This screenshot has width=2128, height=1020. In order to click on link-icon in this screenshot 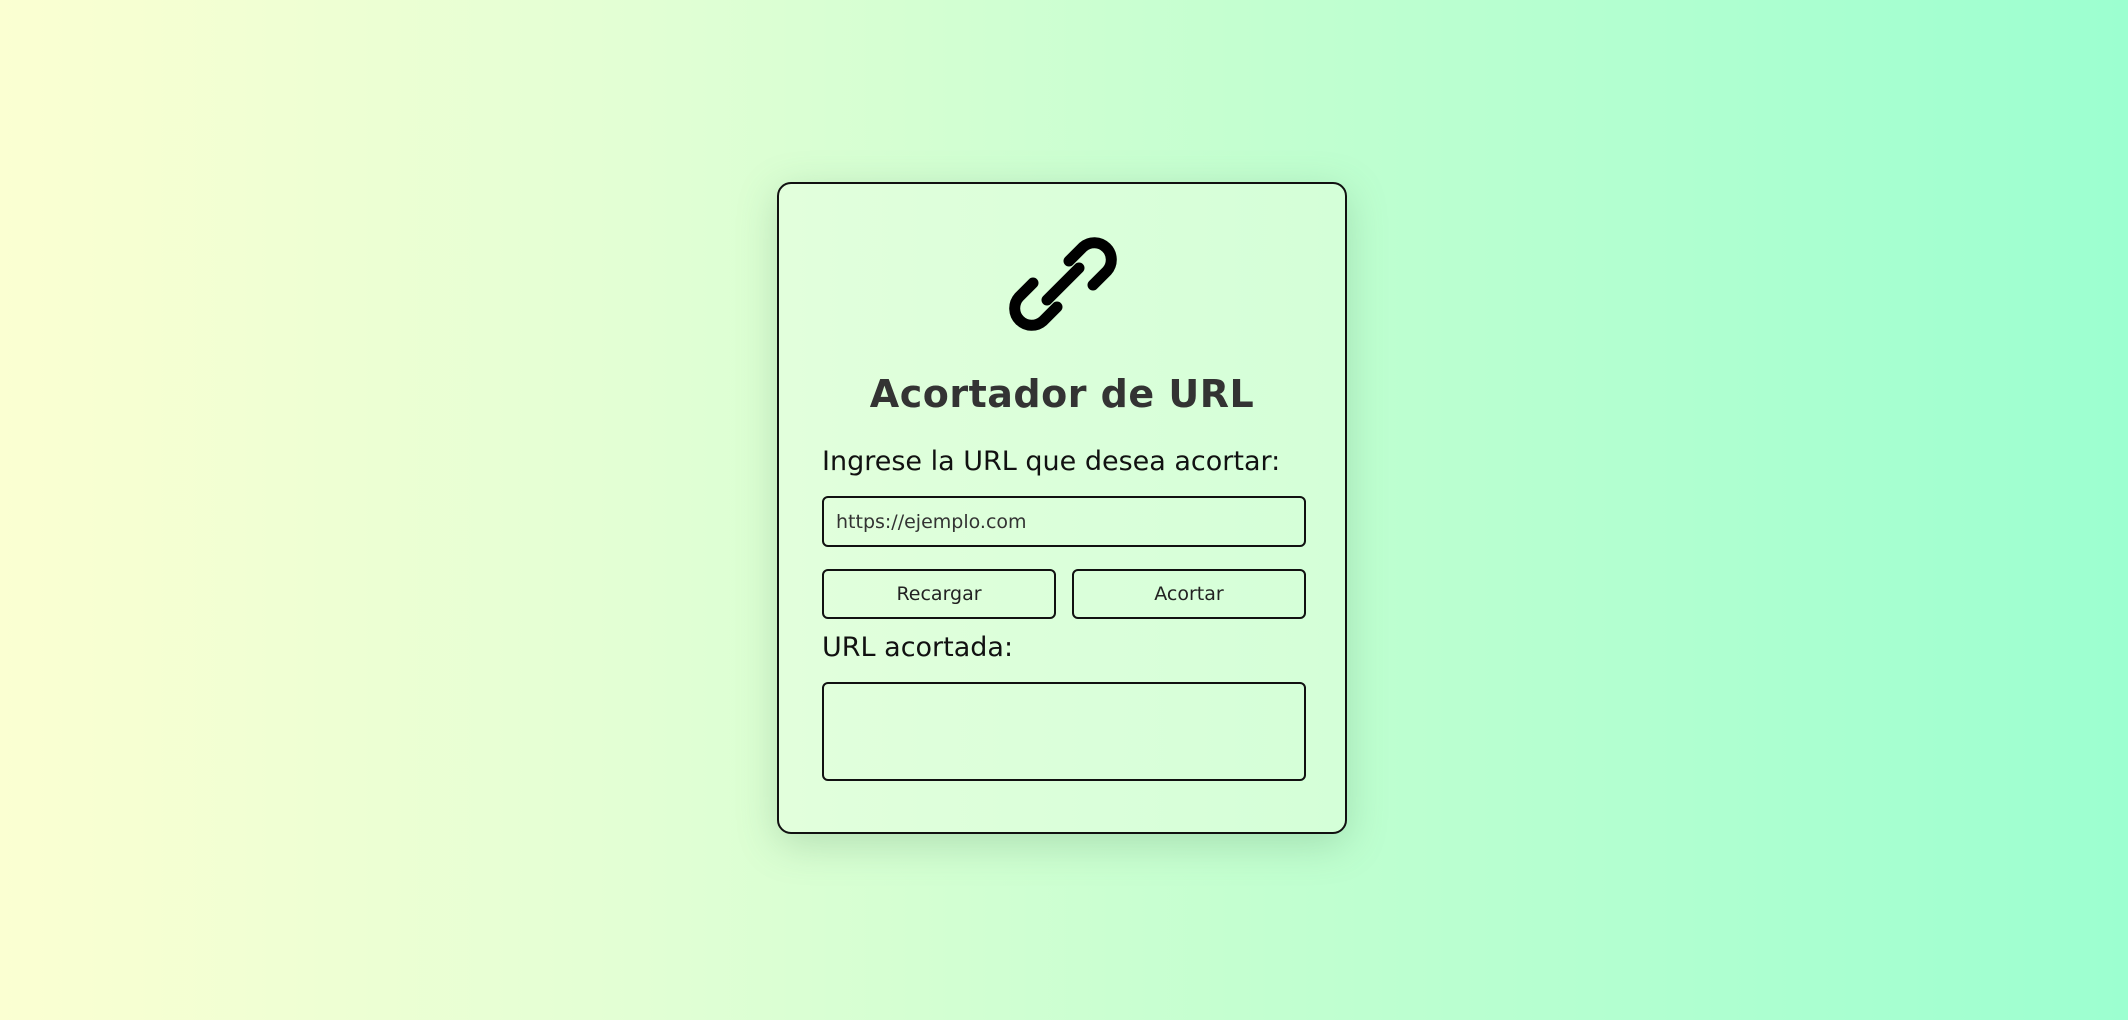, I will do `click(1063, 284)`.